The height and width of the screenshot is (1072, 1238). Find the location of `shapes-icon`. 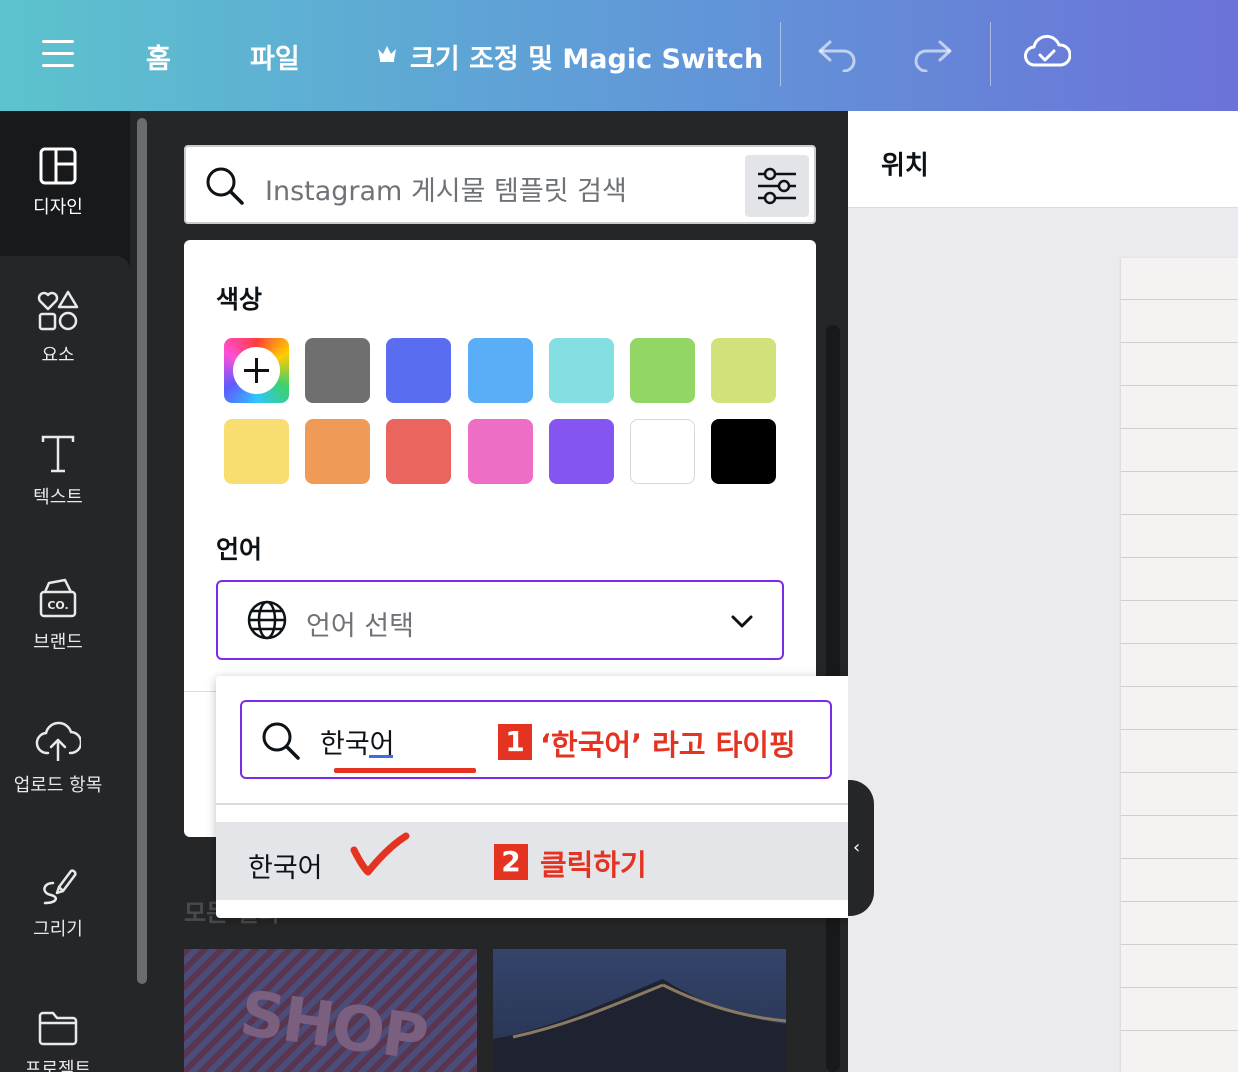

shapes-icon is located at coordinates (58, 310).